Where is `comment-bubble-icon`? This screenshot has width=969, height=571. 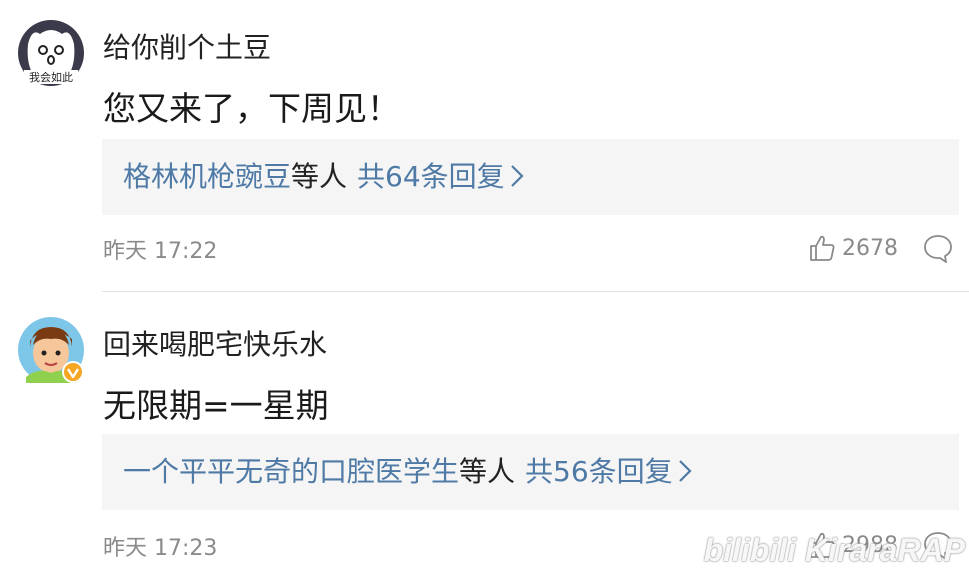
comment-bubble-icon is located at coordinates (938, 248).